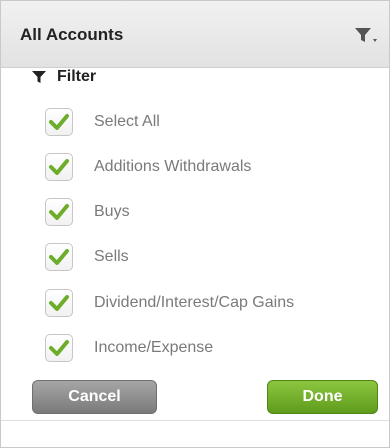  What do you see at coordinates (111, 256) in the screenshot?
I see `option-label: Sells` at bounding box center [111, 256].